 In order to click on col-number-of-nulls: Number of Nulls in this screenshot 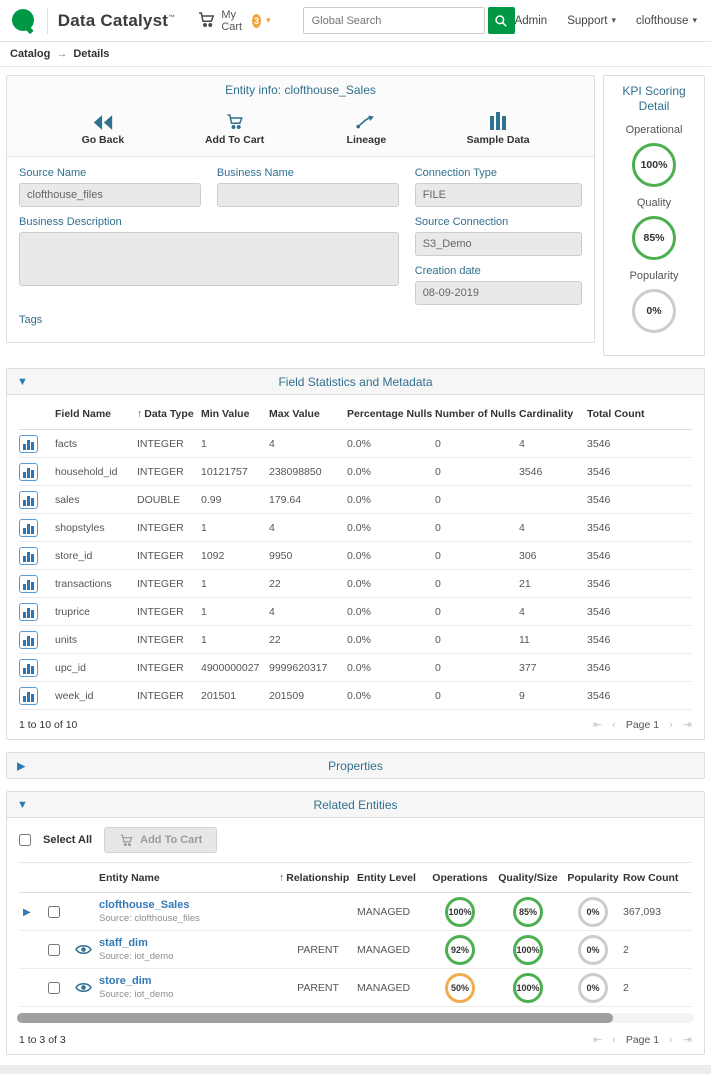, I will do `click(477, 414)`.